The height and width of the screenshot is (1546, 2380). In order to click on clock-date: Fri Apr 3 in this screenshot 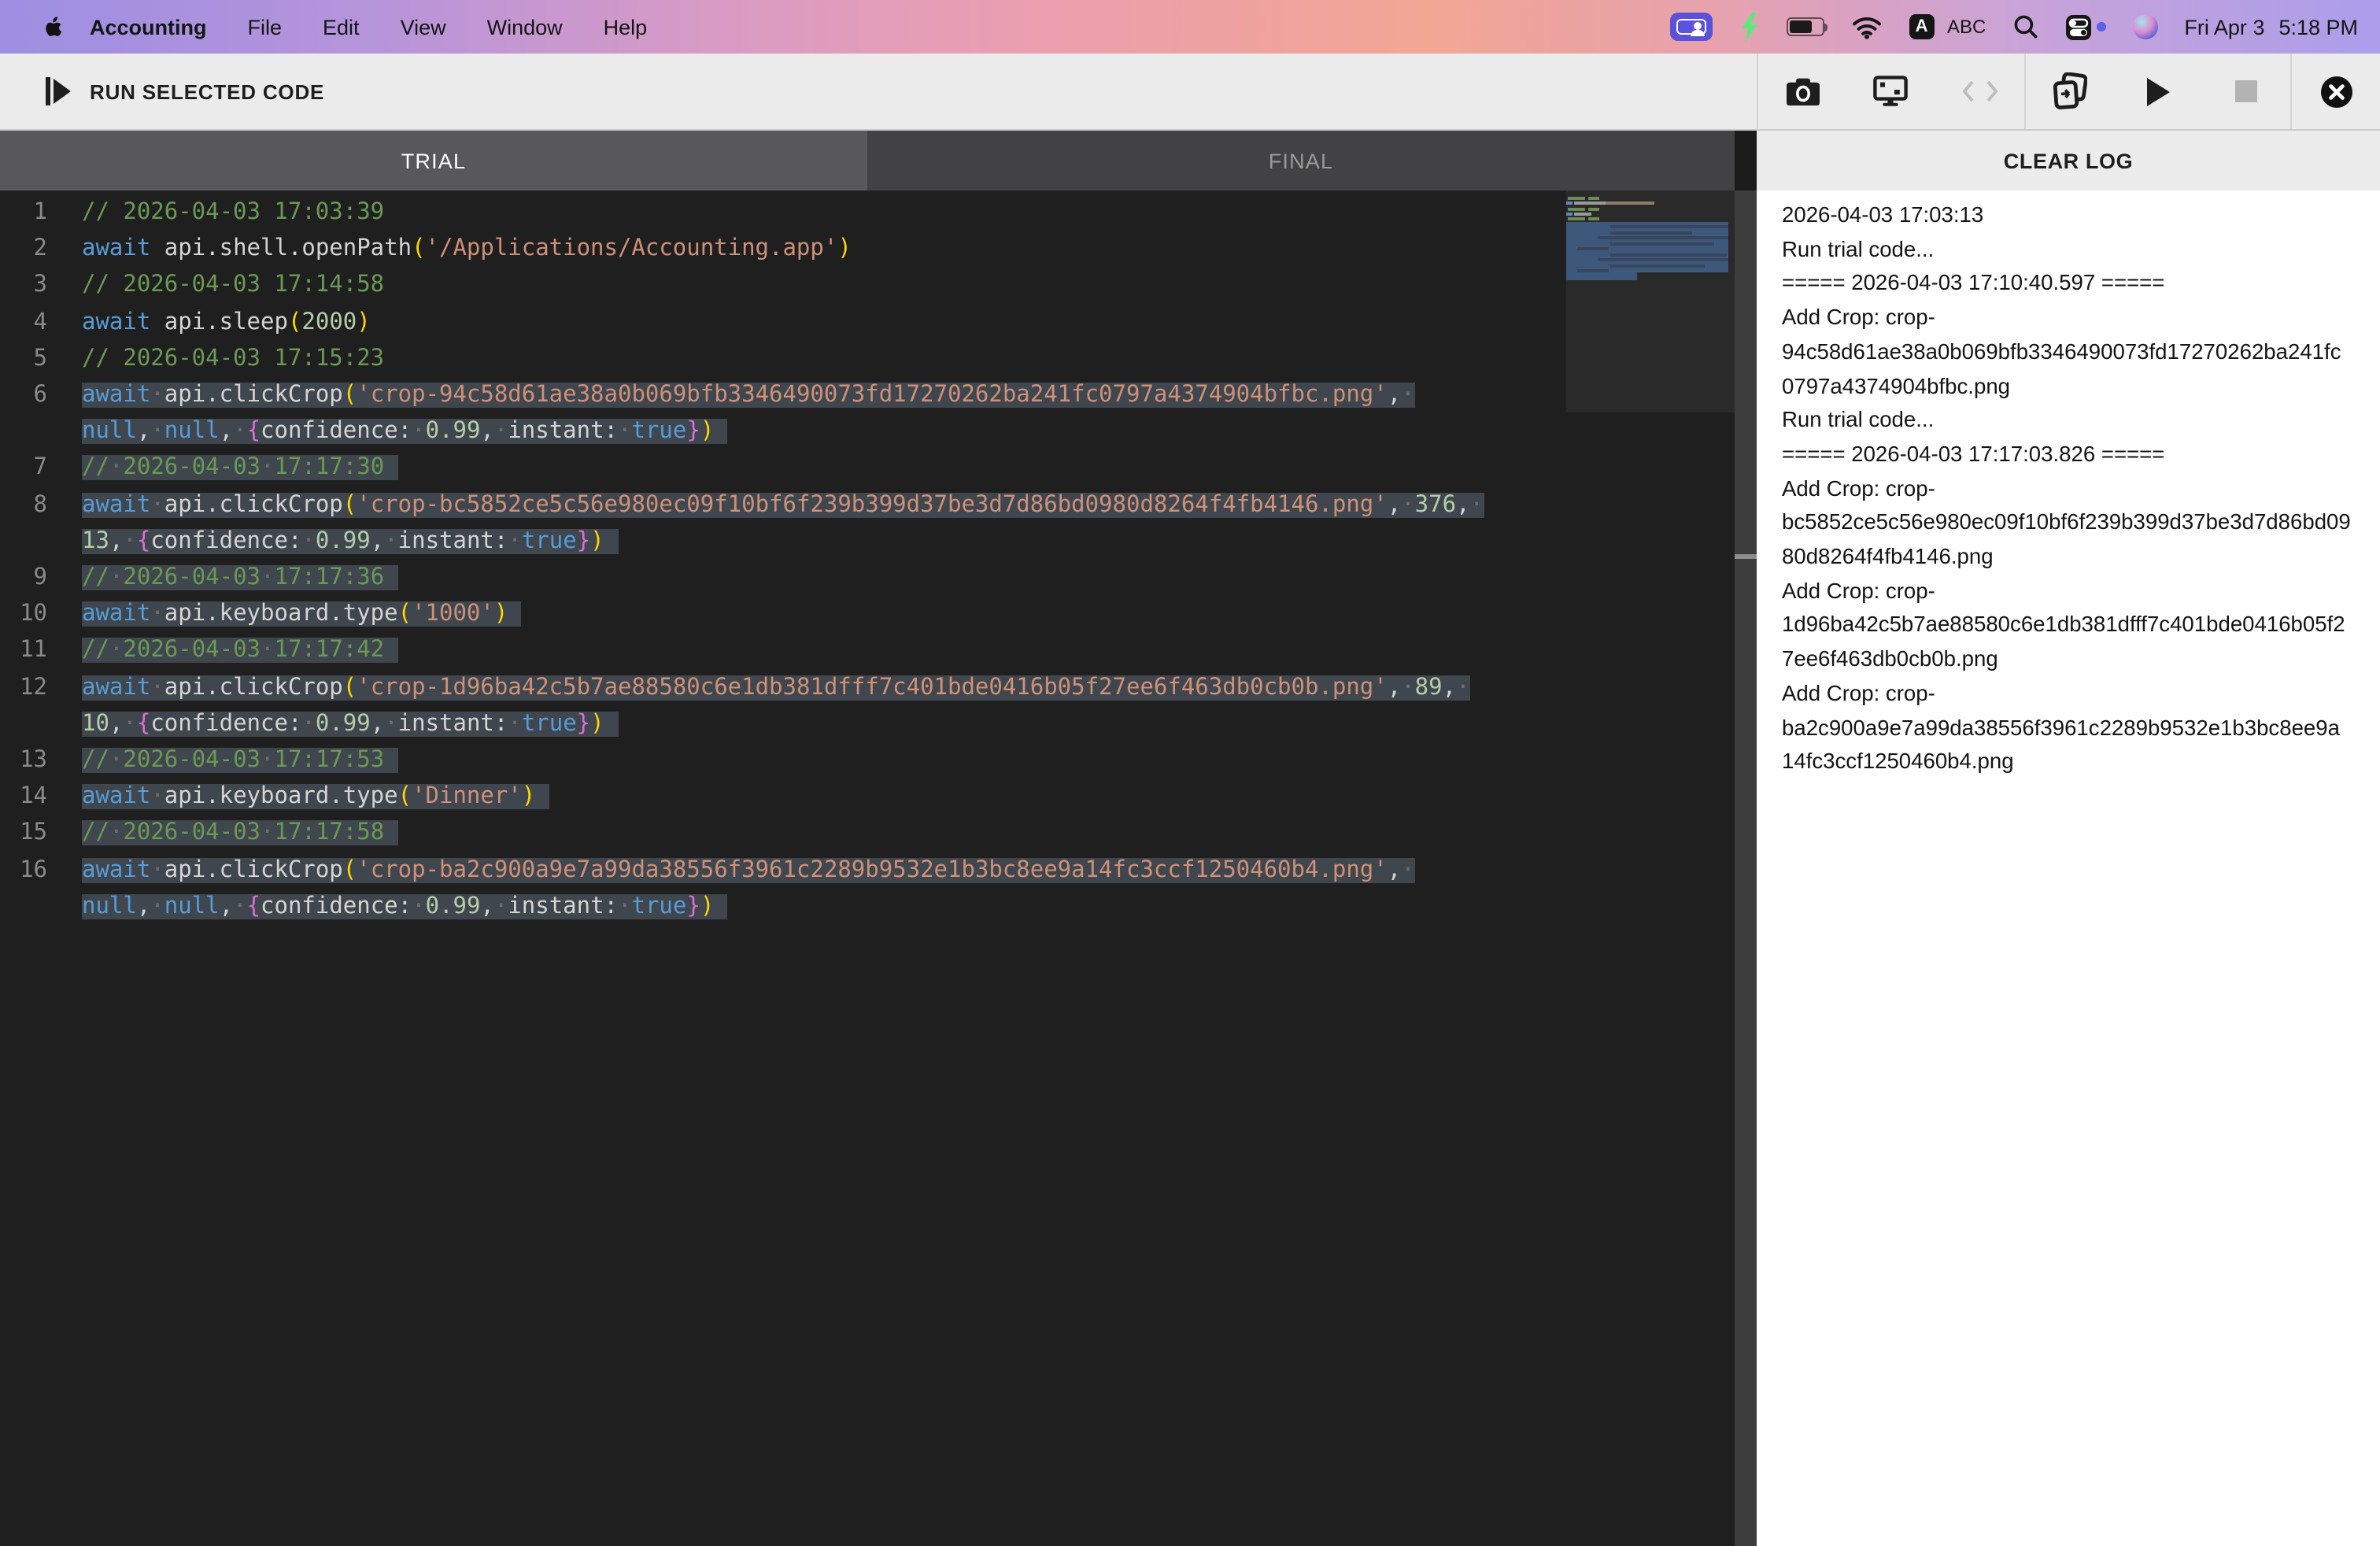, I will do `click(2224, 27)`.